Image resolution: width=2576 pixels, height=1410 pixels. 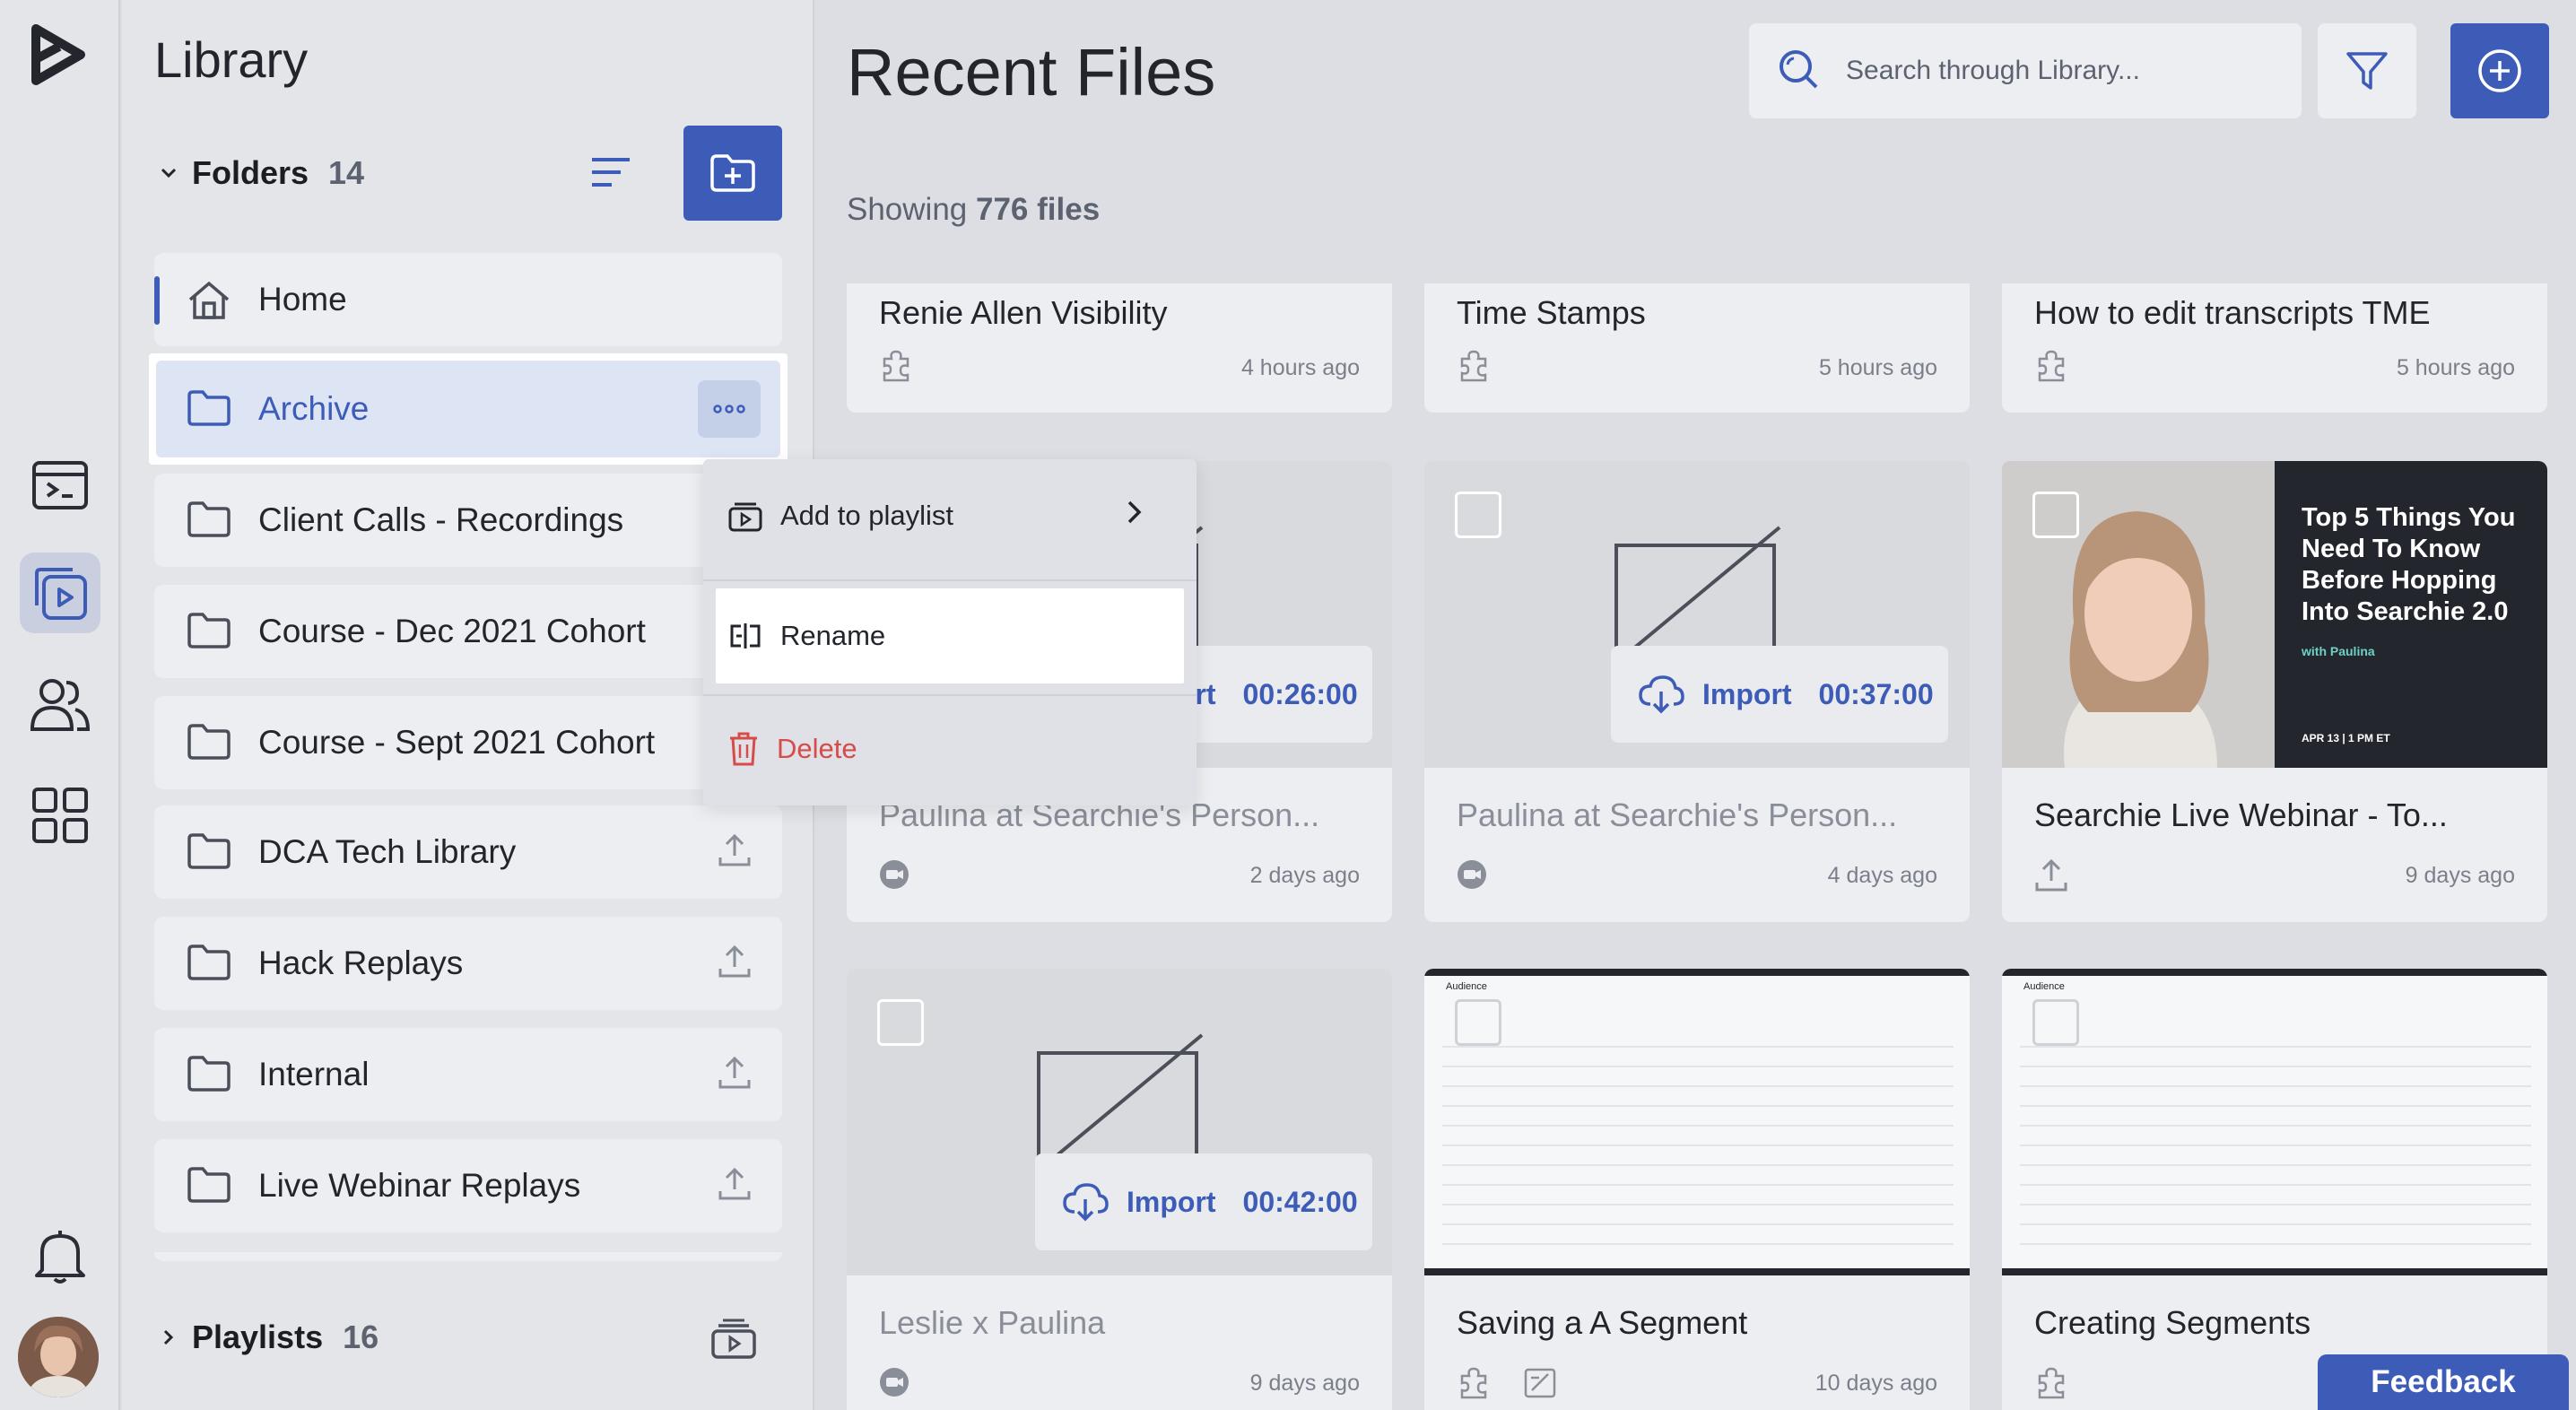 I want to click on menu-item-label: Delete, so click(x=817, y=749).